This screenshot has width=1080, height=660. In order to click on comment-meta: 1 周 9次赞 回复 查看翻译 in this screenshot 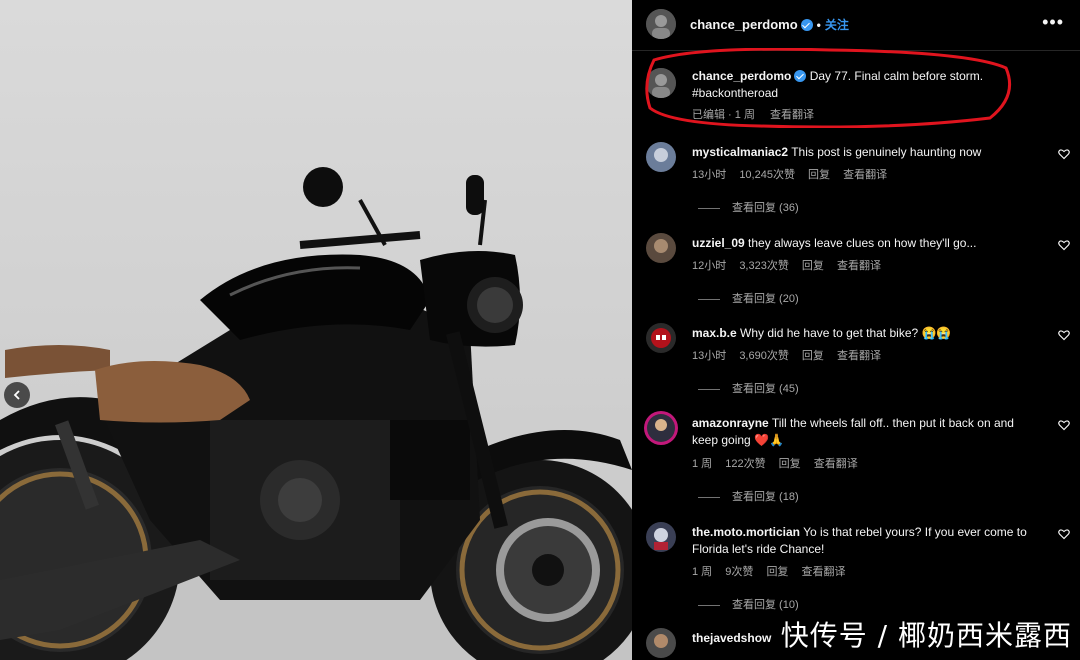, I will do `click(774, 571)`.